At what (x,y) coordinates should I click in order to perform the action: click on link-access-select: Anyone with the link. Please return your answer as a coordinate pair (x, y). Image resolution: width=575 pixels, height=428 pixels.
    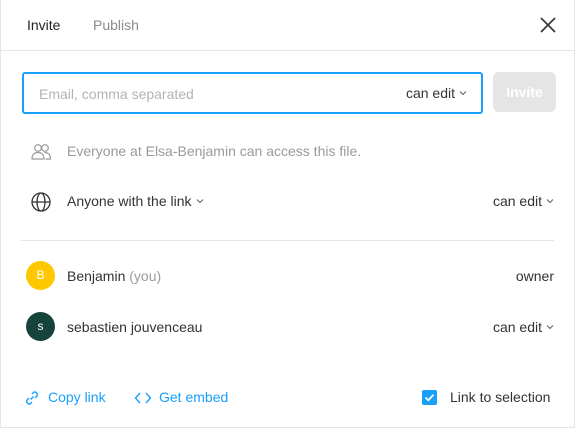
    Looking at the image, I should click on (135, 201).